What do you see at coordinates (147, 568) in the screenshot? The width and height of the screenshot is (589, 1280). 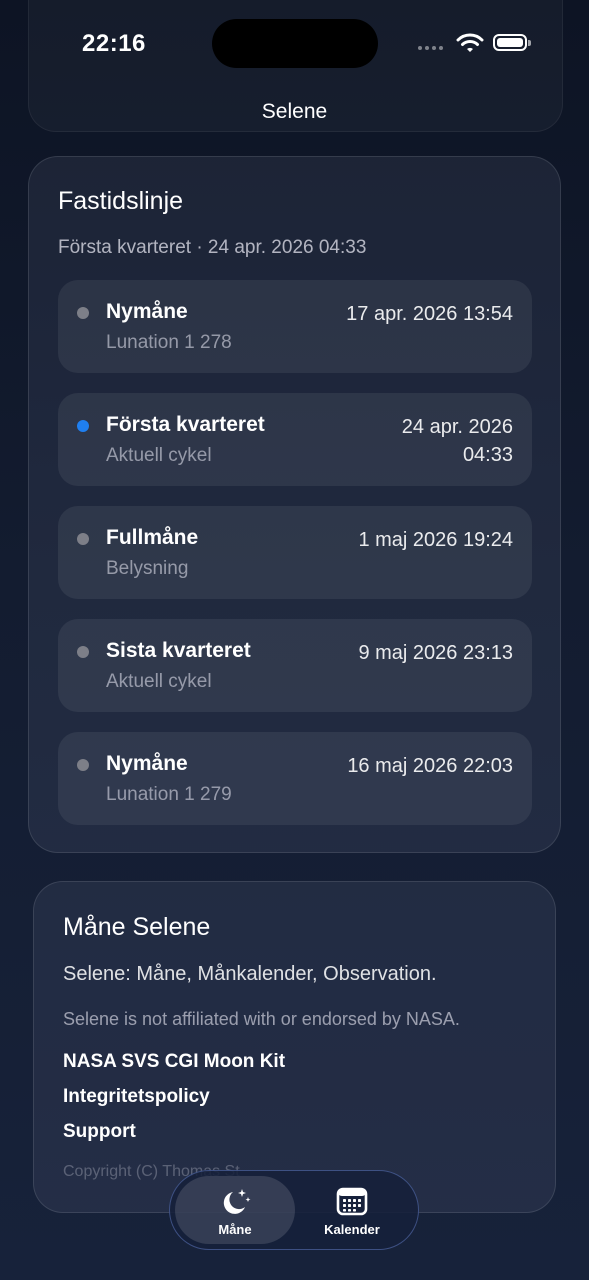 I see `row-detail: Belysning` at bounding box center [147, 568].